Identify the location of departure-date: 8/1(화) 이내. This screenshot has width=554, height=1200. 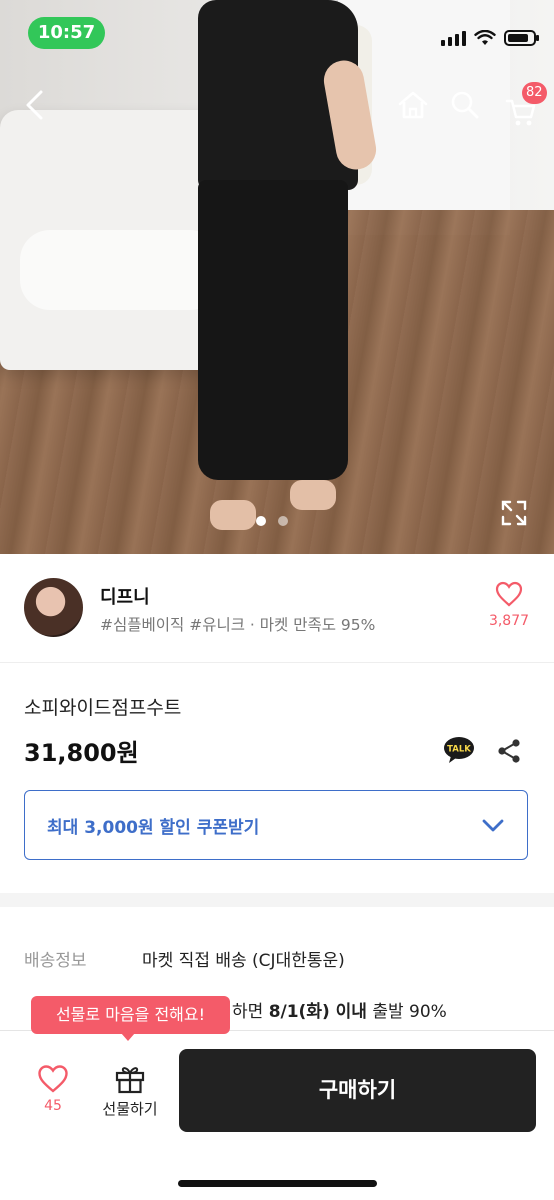
(317, 1012).